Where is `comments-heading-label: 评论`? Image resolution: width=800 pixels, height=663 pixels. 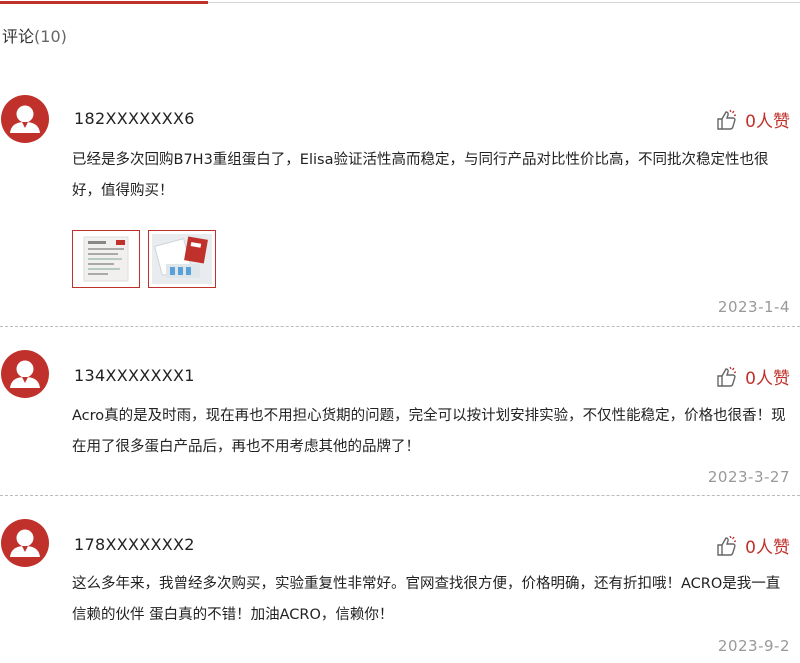 comments-heading-label: 评论 is located at coordinates (18, 36).